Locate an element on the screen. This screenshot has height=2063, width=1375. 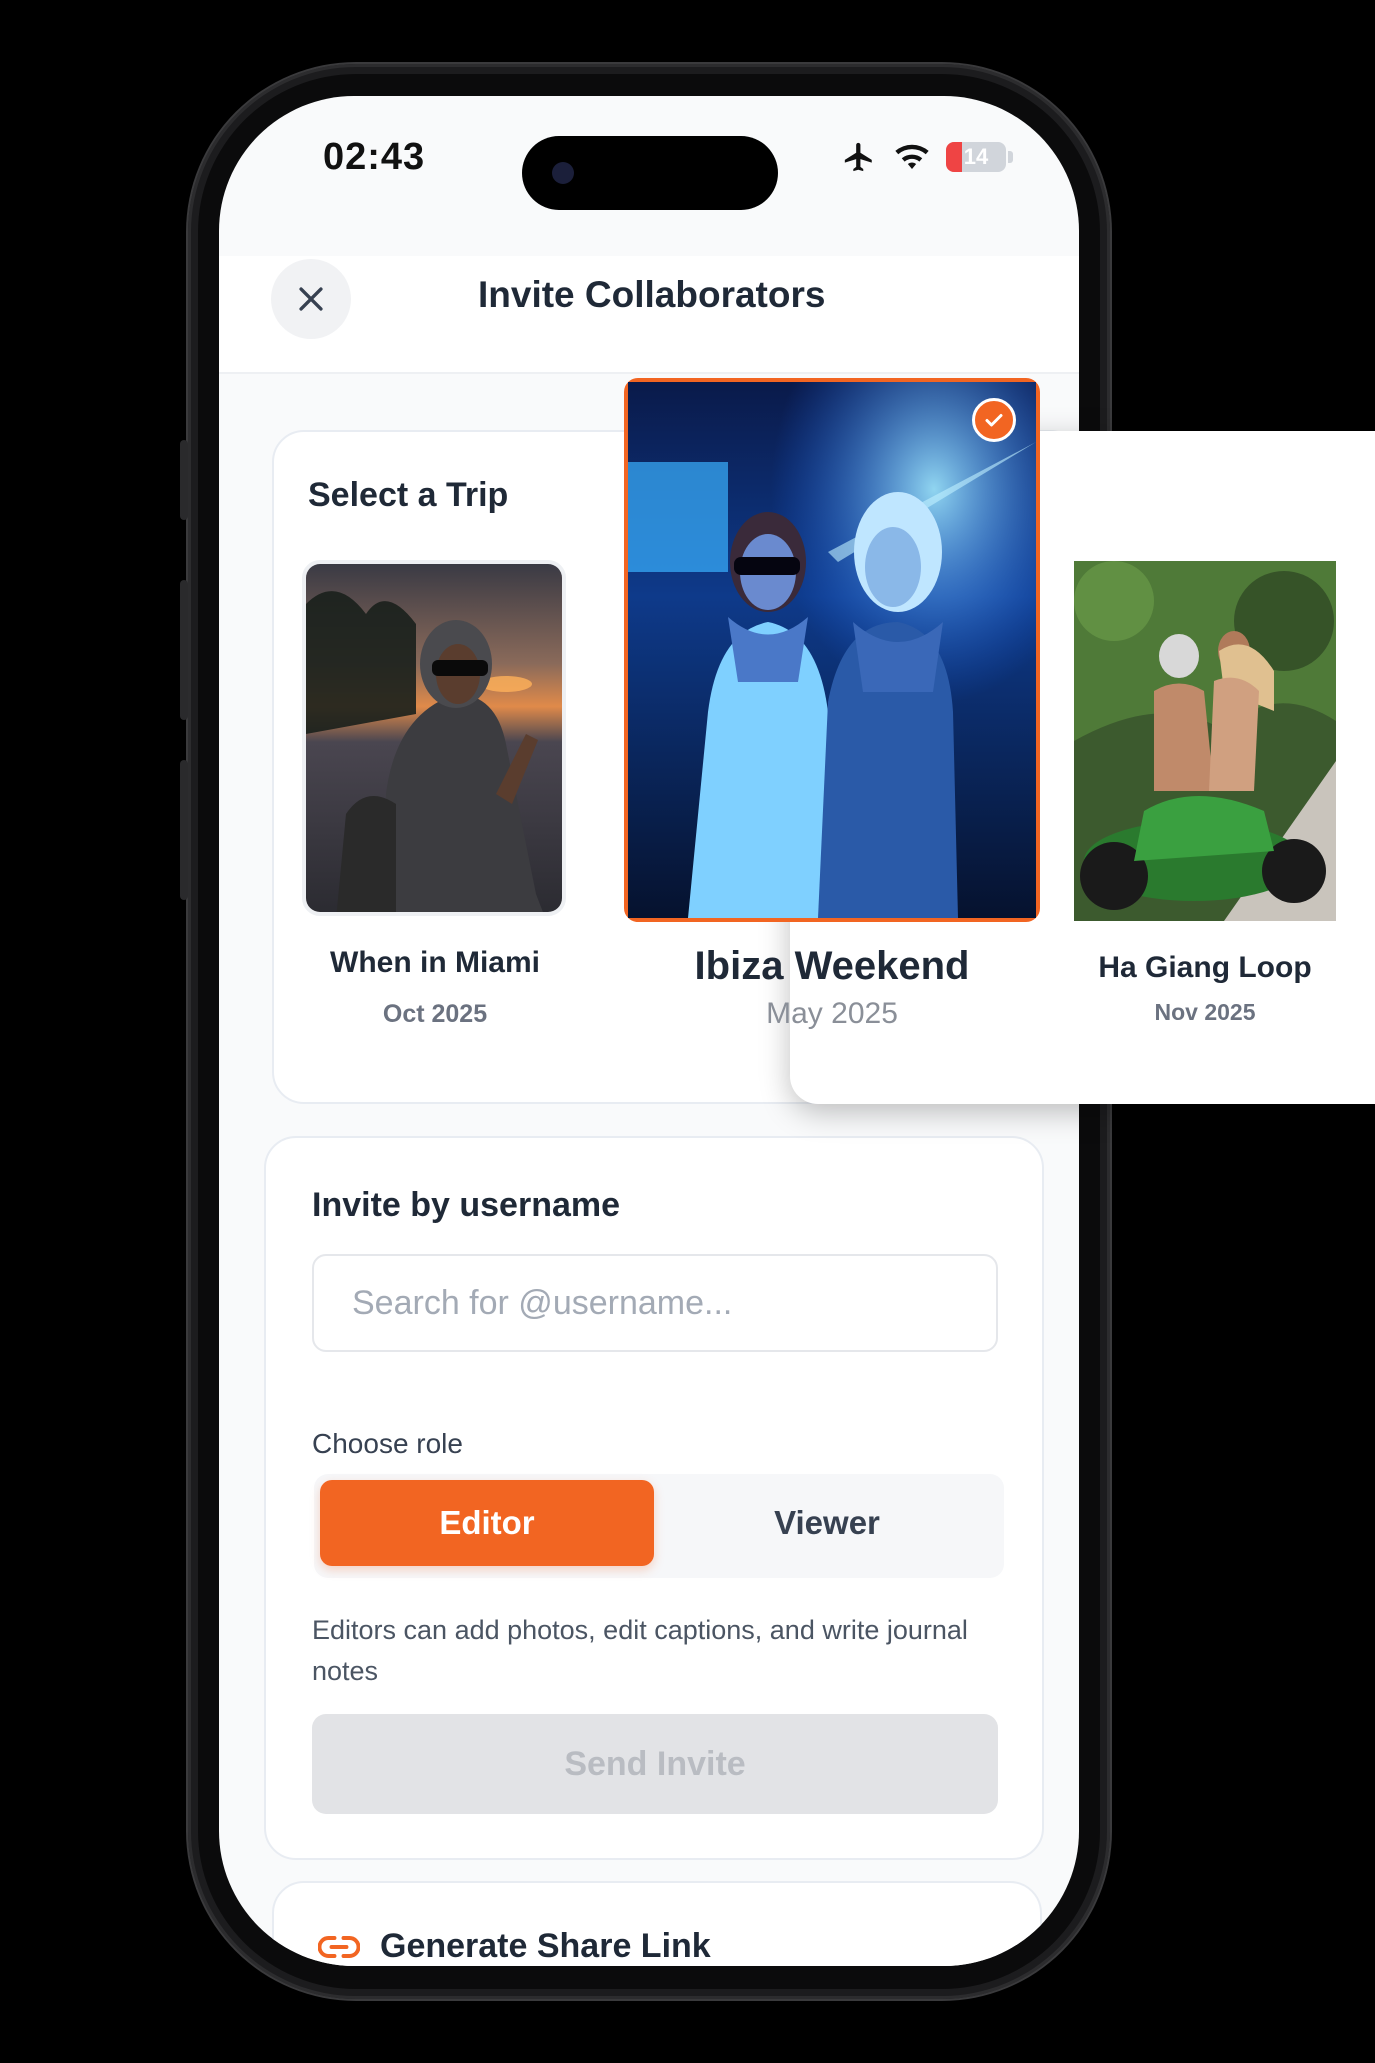
battery-indicator: 14 is located at coordinates (976, 157).